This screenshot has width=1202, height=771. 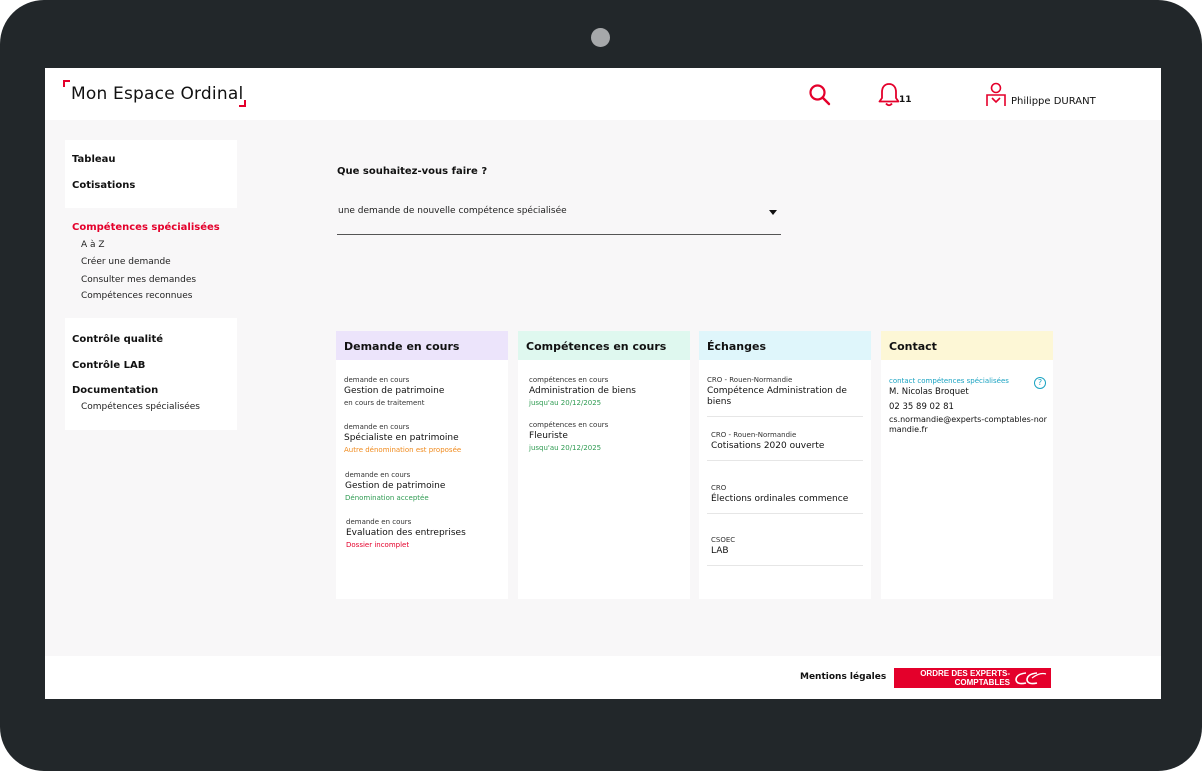 I want to click on sidebar-item-controle-qualite: Contrôle qualité, so click(x=117, y=339).